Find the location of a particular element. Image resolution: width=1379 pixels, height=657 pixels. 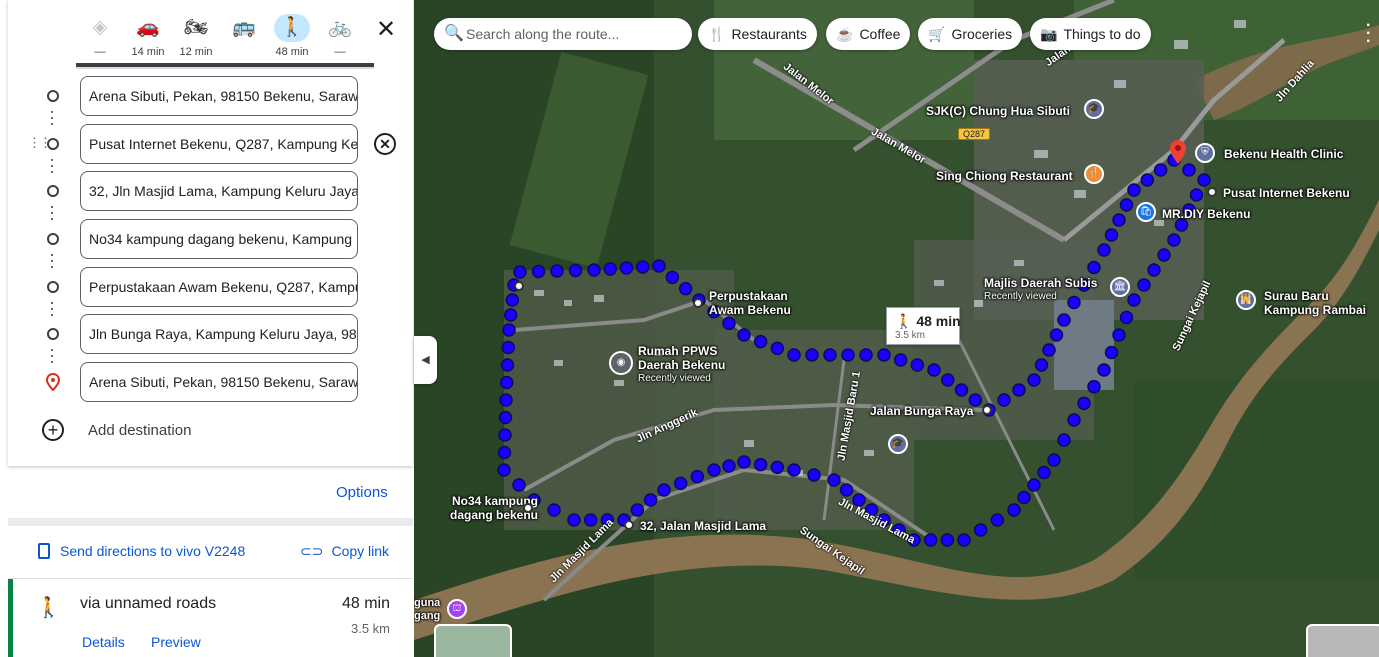

mode-bicycle: 🚲 — is located at coordinates (340, 35).